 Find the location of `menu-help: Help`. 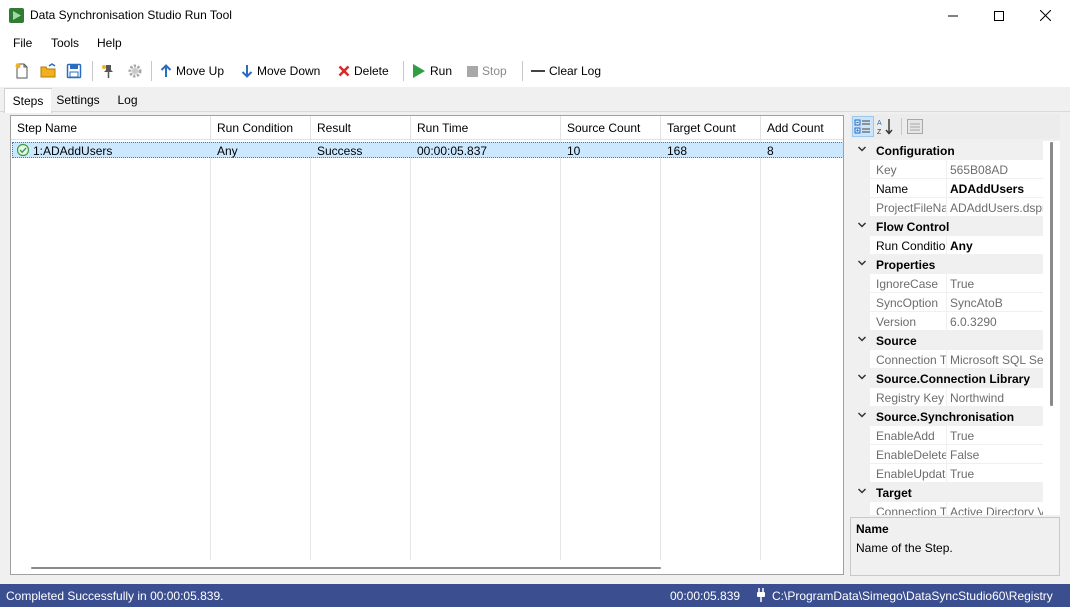

menu-help: Help is located at coordinates (109, 43).